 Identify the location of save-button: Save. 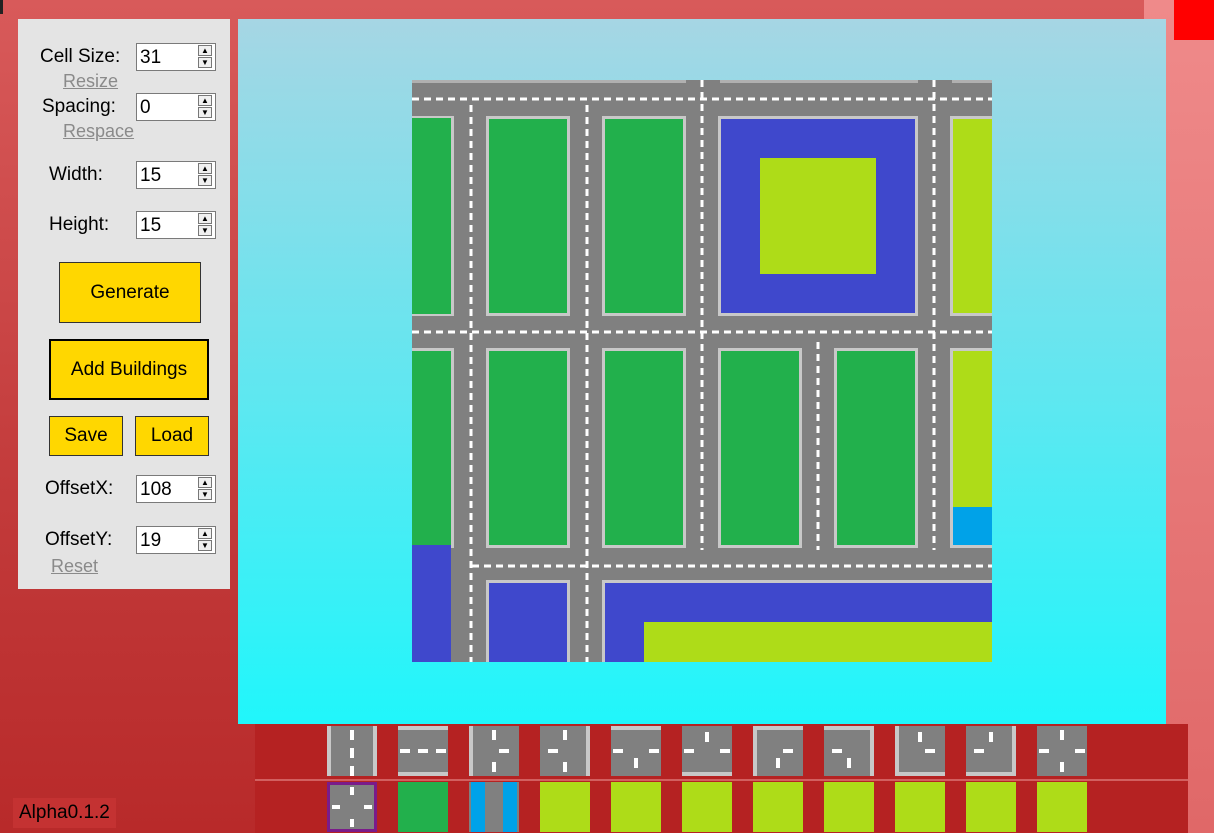
(86, 436).